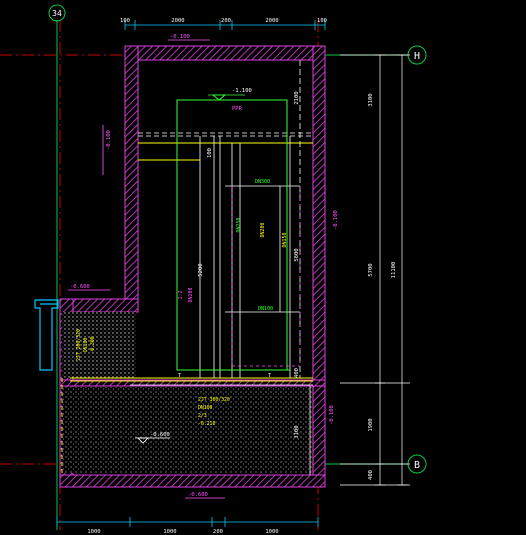  I want to click on fill-zones, so click(187, 392).